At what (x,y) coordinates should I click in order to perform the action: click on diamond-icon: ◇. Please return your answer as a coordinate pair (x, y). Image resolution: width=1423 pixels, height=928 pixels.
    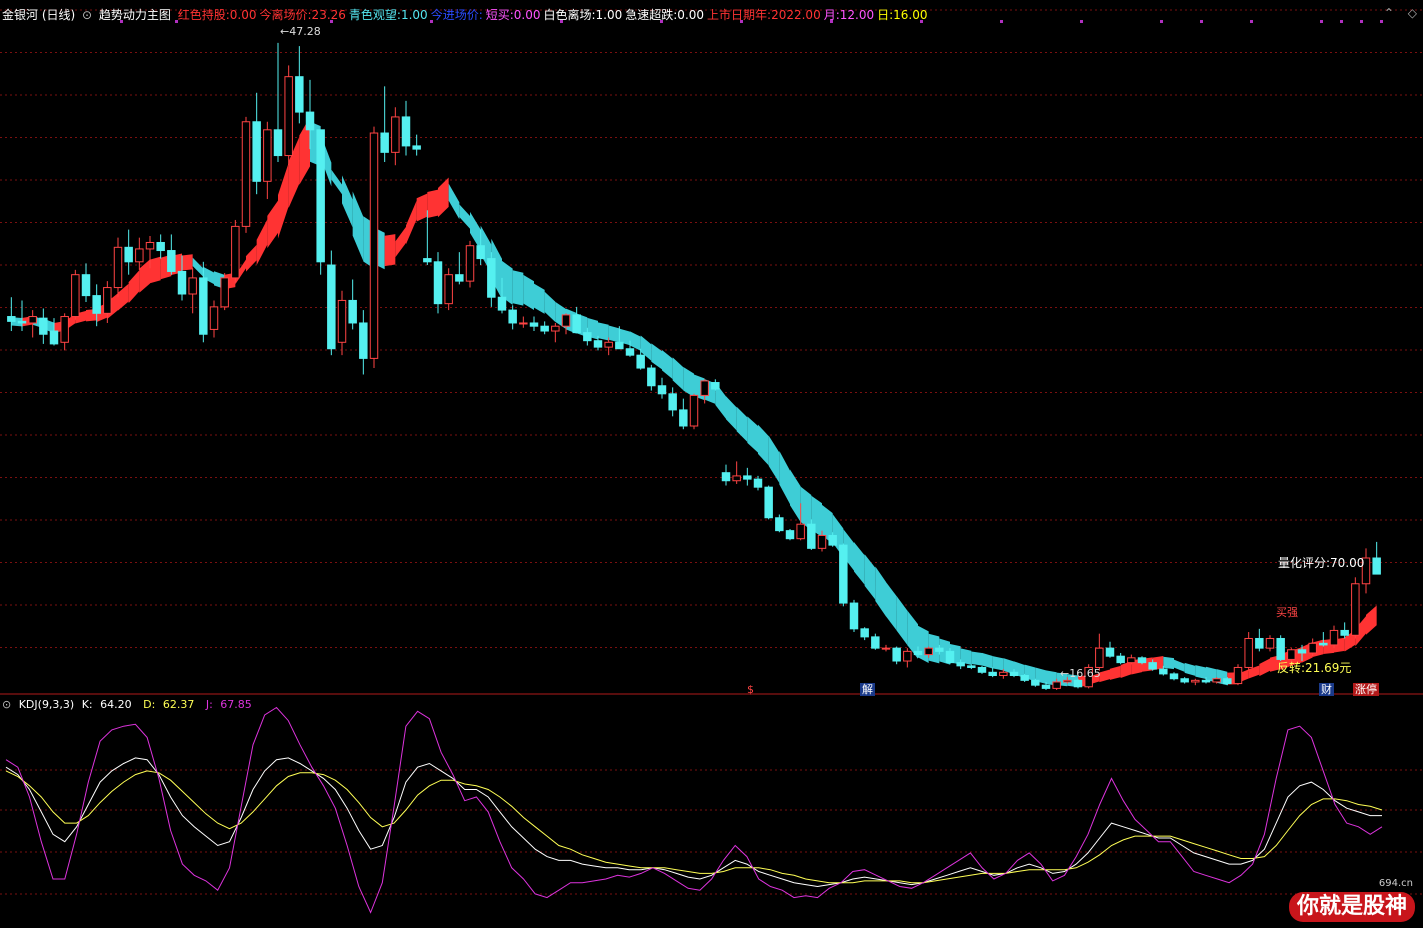
    Looking at the image, I should click on (1412, 13).